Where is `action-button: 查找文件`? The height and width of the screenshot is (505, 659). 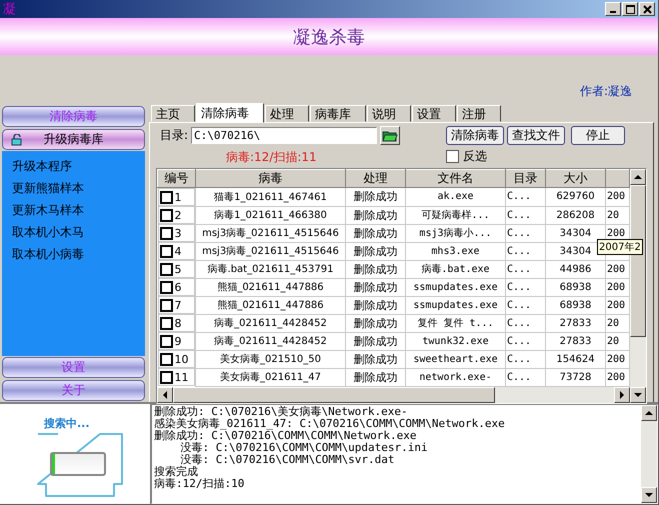
action-button: 查找文件 is located at coordinates (536, 135).